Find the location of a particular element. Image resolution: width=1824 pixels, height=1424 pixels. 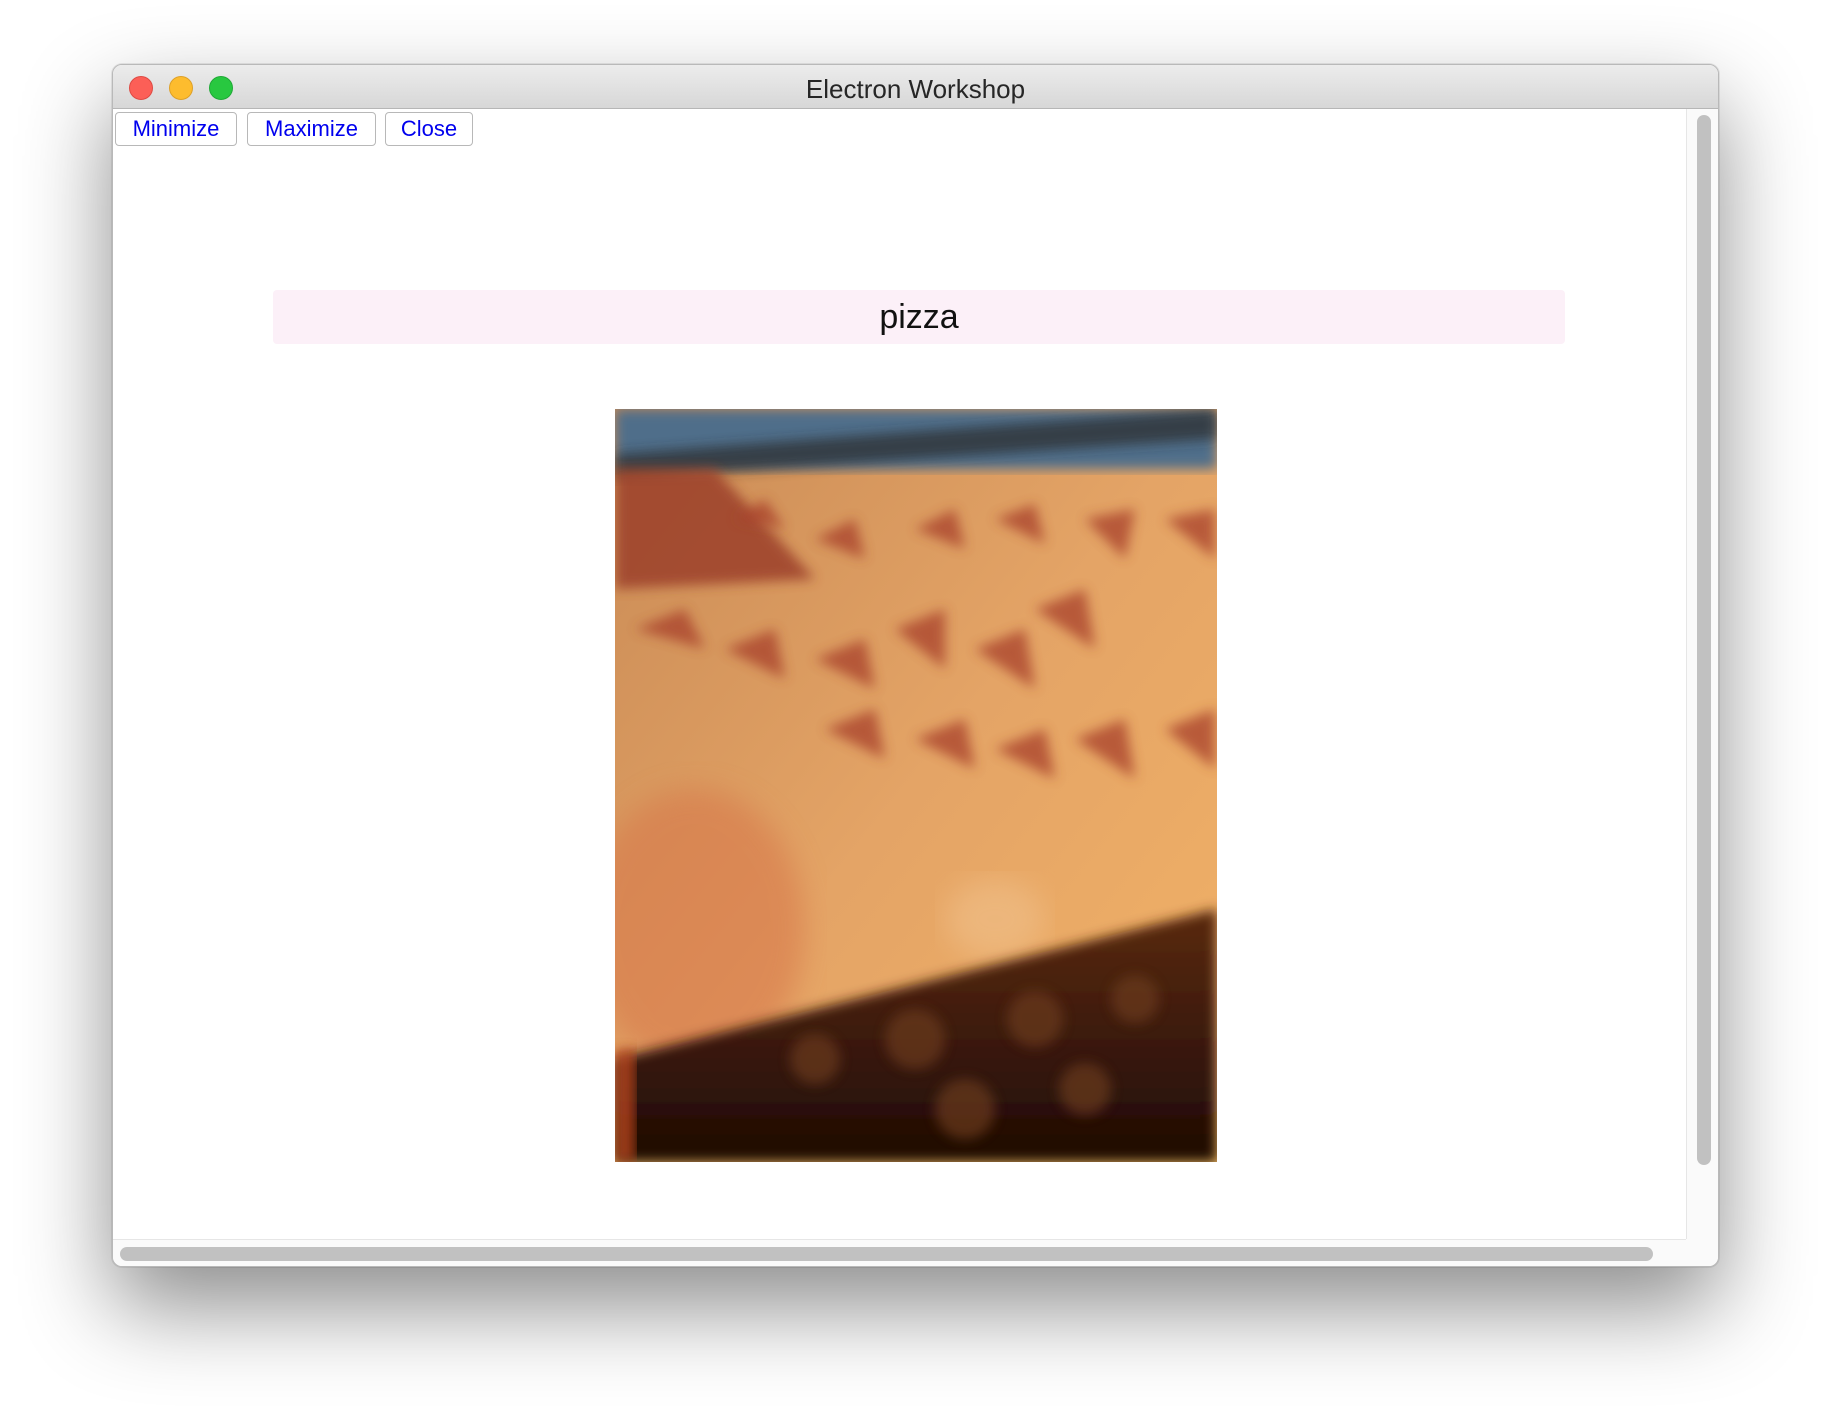

horizontal-scrollbar is located at coordinates (899, 1252).